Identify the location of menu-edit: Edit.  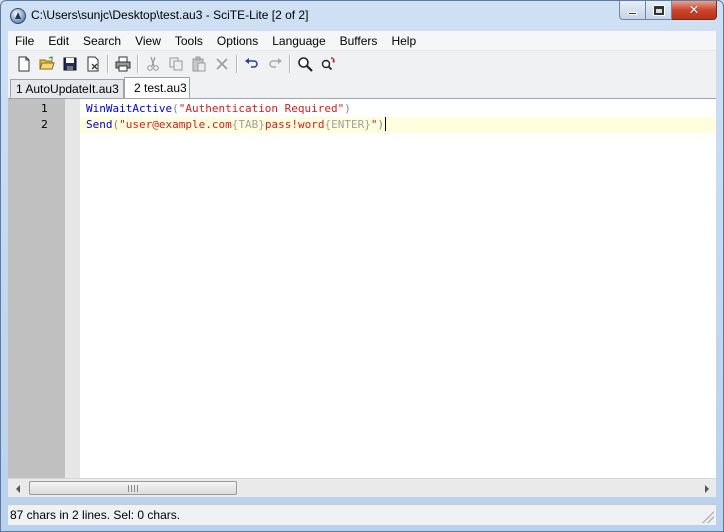
(58, 41).